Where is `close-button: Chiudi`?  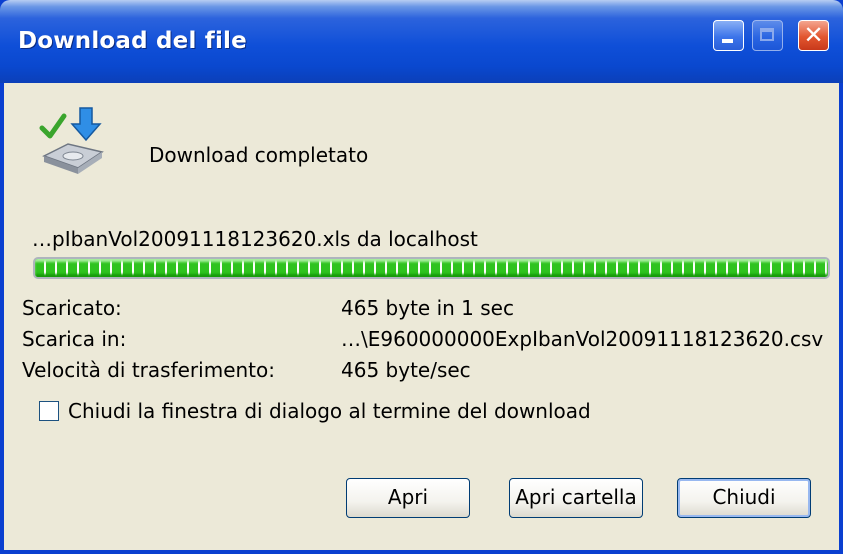
close-button: Chiudi is located at coordinates (744, 498).